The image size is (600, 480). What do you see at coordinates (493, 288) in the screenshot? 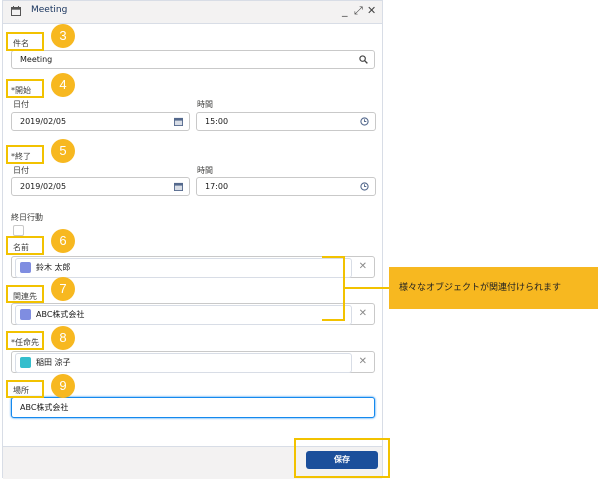
I see `annotation-callout: 様々なオブジェクトが関連付けられます` at bounding box center [493, 288].